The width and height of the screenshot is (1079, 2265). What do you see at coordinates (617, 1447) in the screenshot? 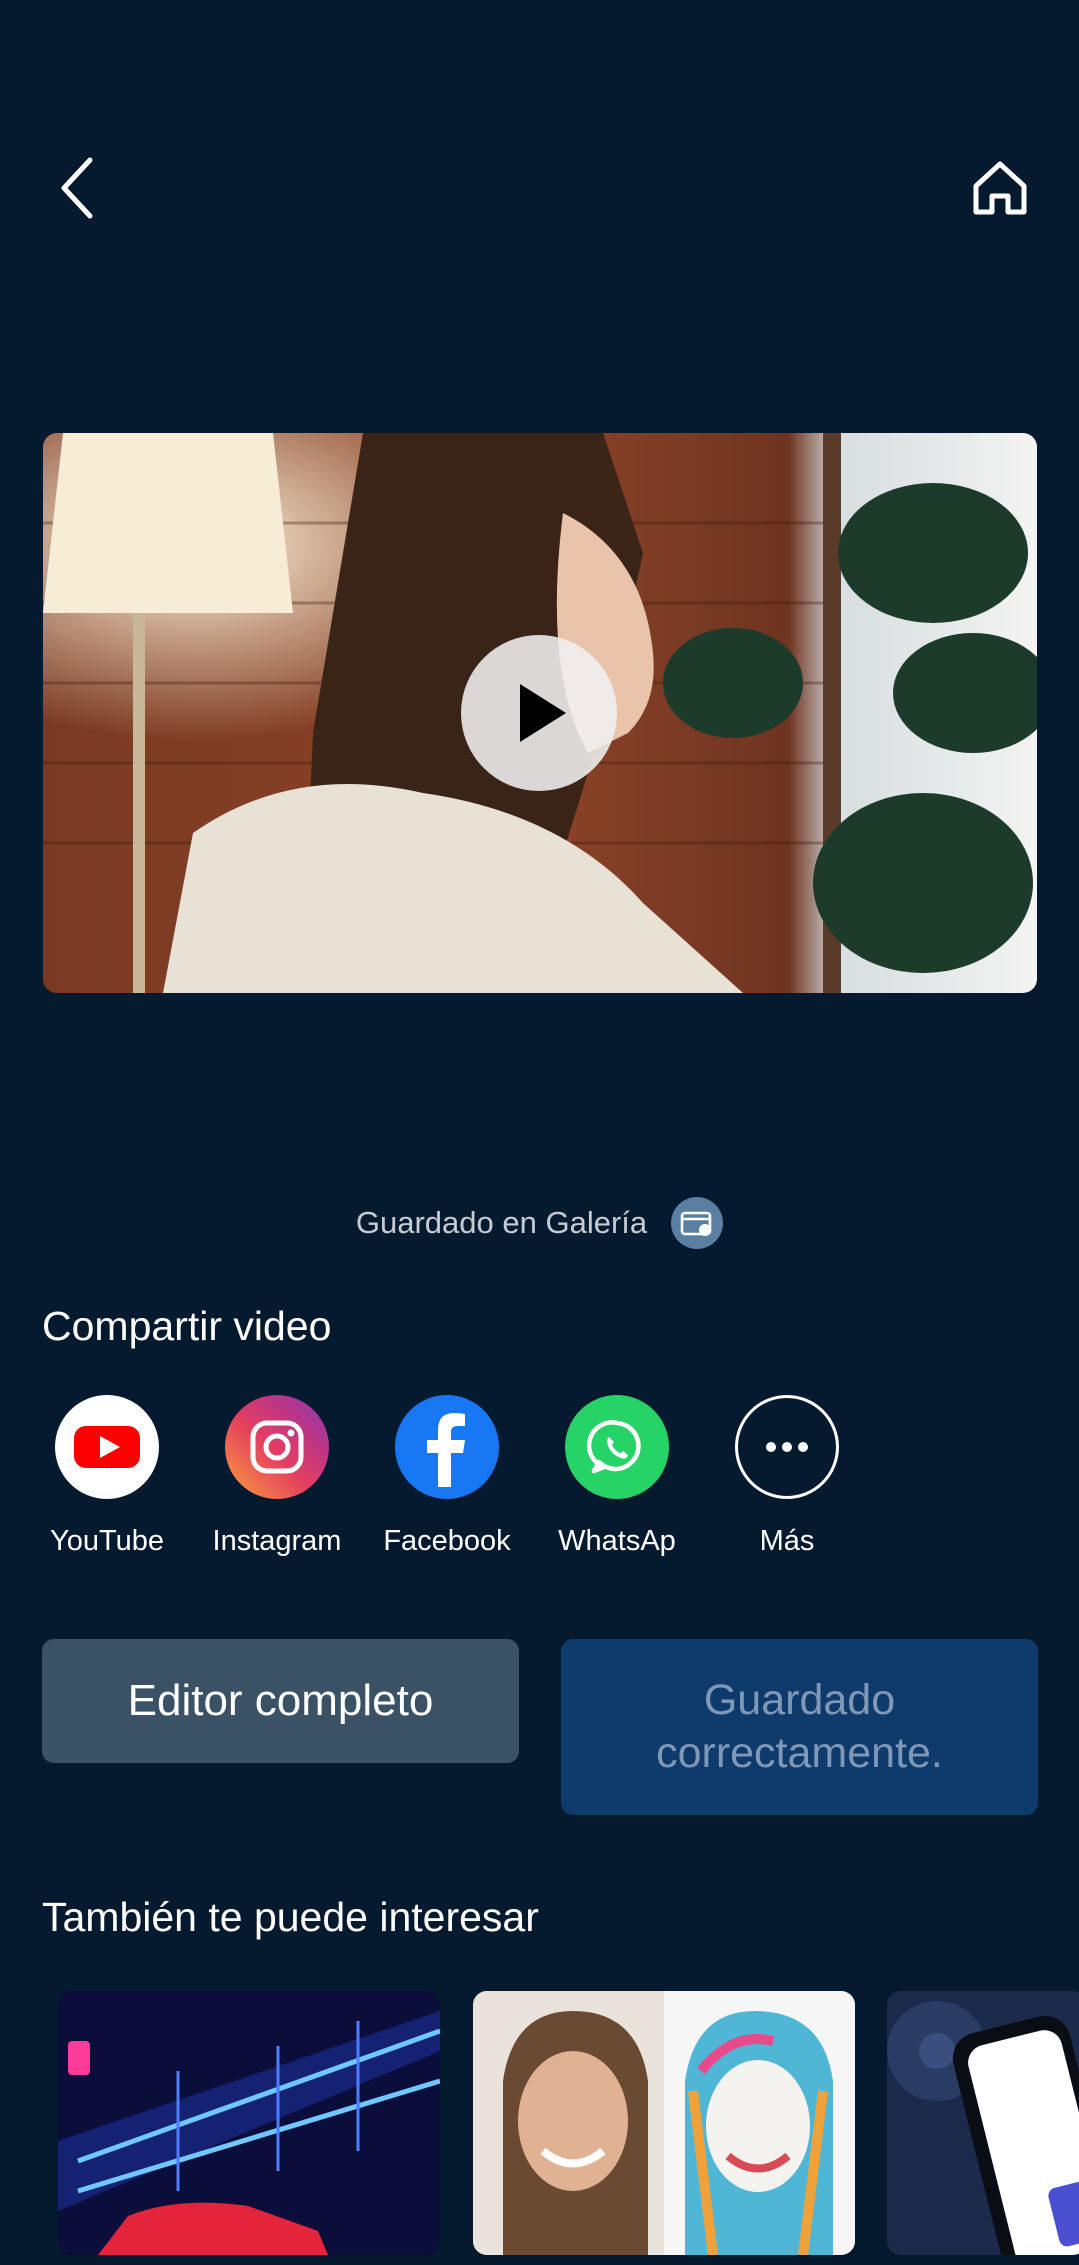
I see `whatsapp-icon` at bounding box center [617, 1447].